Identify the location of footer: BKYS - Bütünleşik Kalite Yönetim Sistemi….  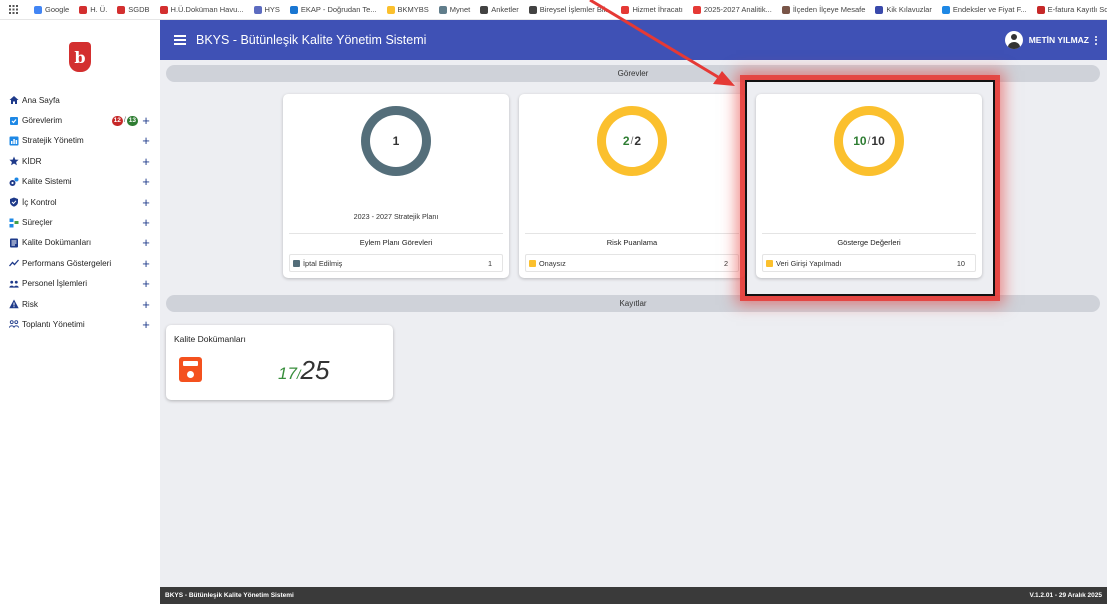
(633, 595).